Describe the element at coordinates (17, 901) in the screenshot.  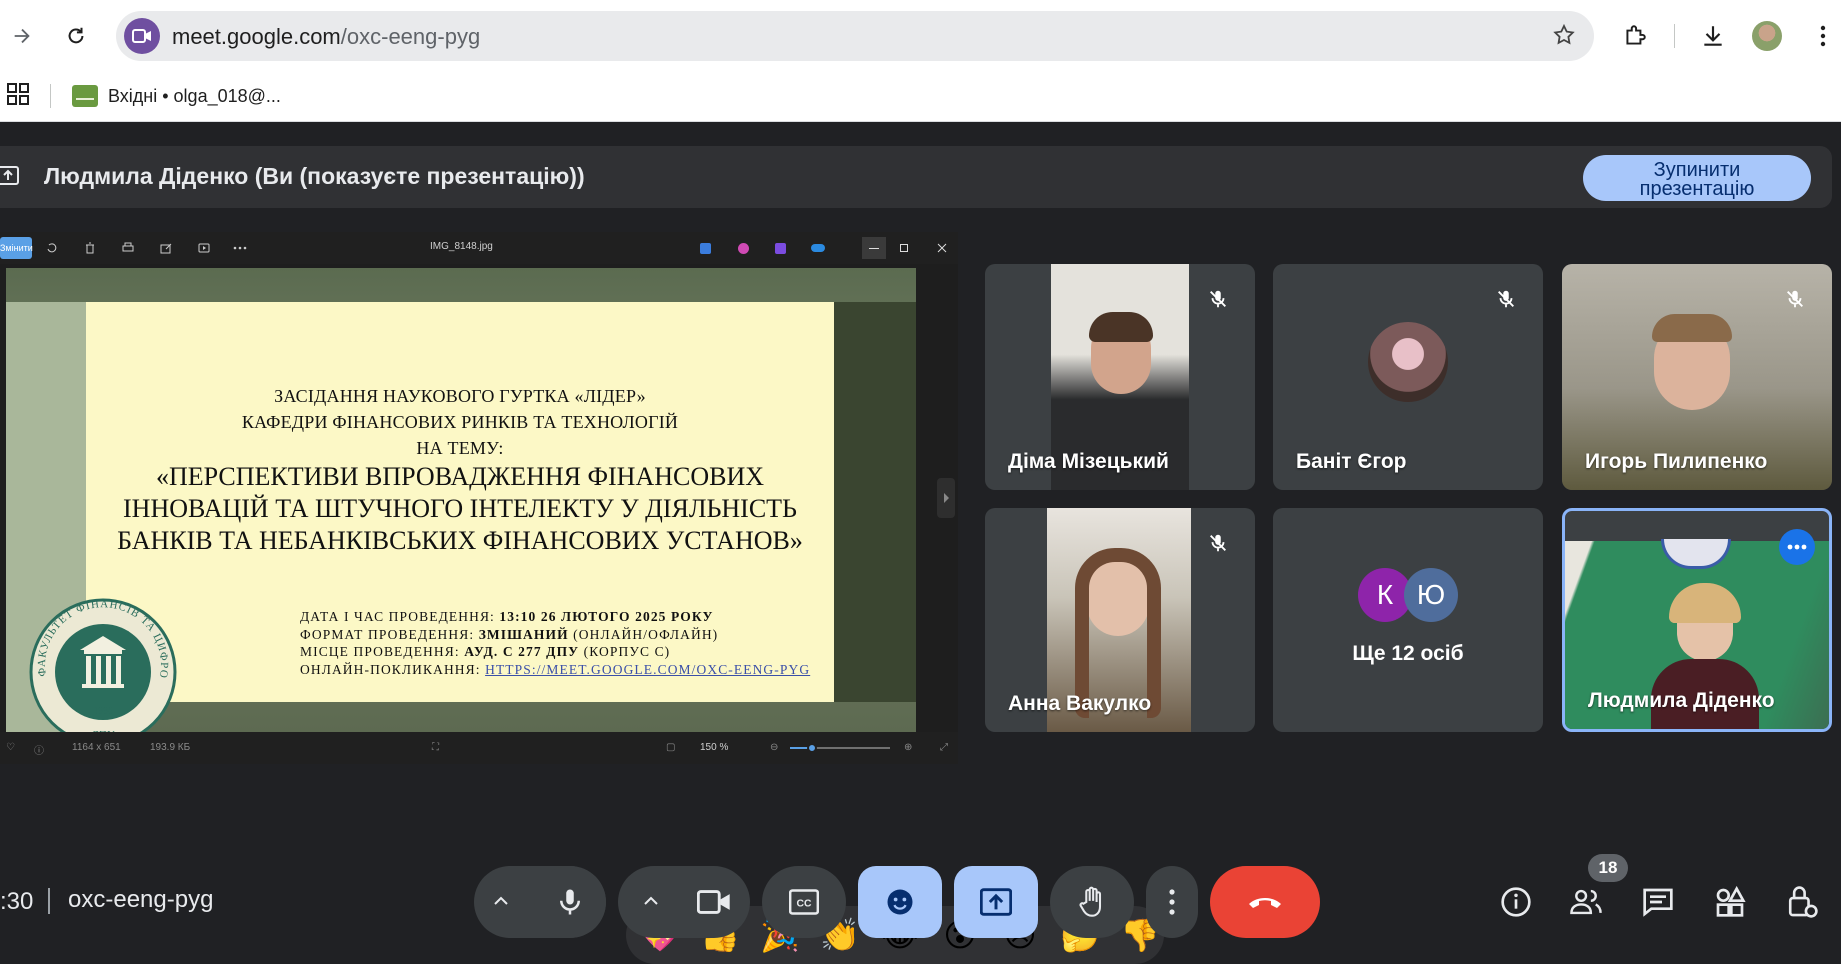
I see `clock: :30` at that location.